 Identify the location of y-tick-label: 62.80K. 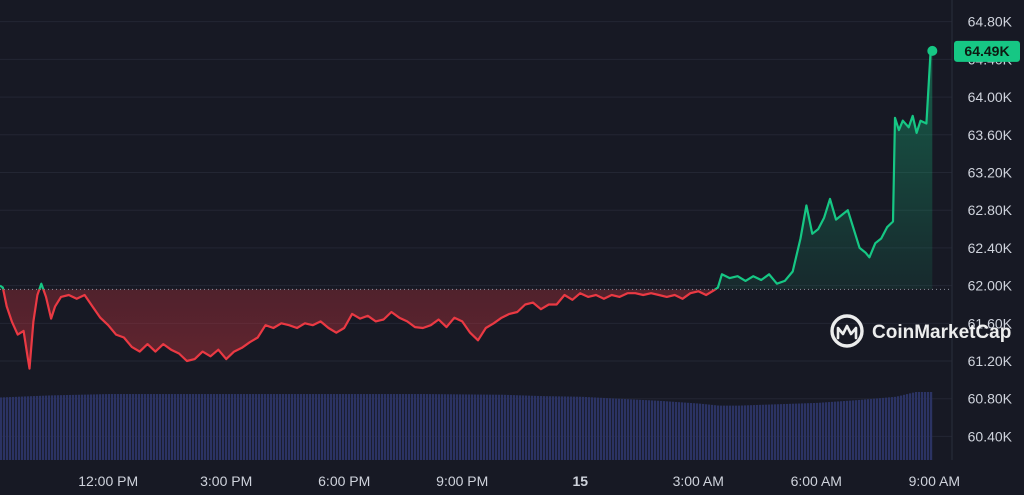
(990, 210).